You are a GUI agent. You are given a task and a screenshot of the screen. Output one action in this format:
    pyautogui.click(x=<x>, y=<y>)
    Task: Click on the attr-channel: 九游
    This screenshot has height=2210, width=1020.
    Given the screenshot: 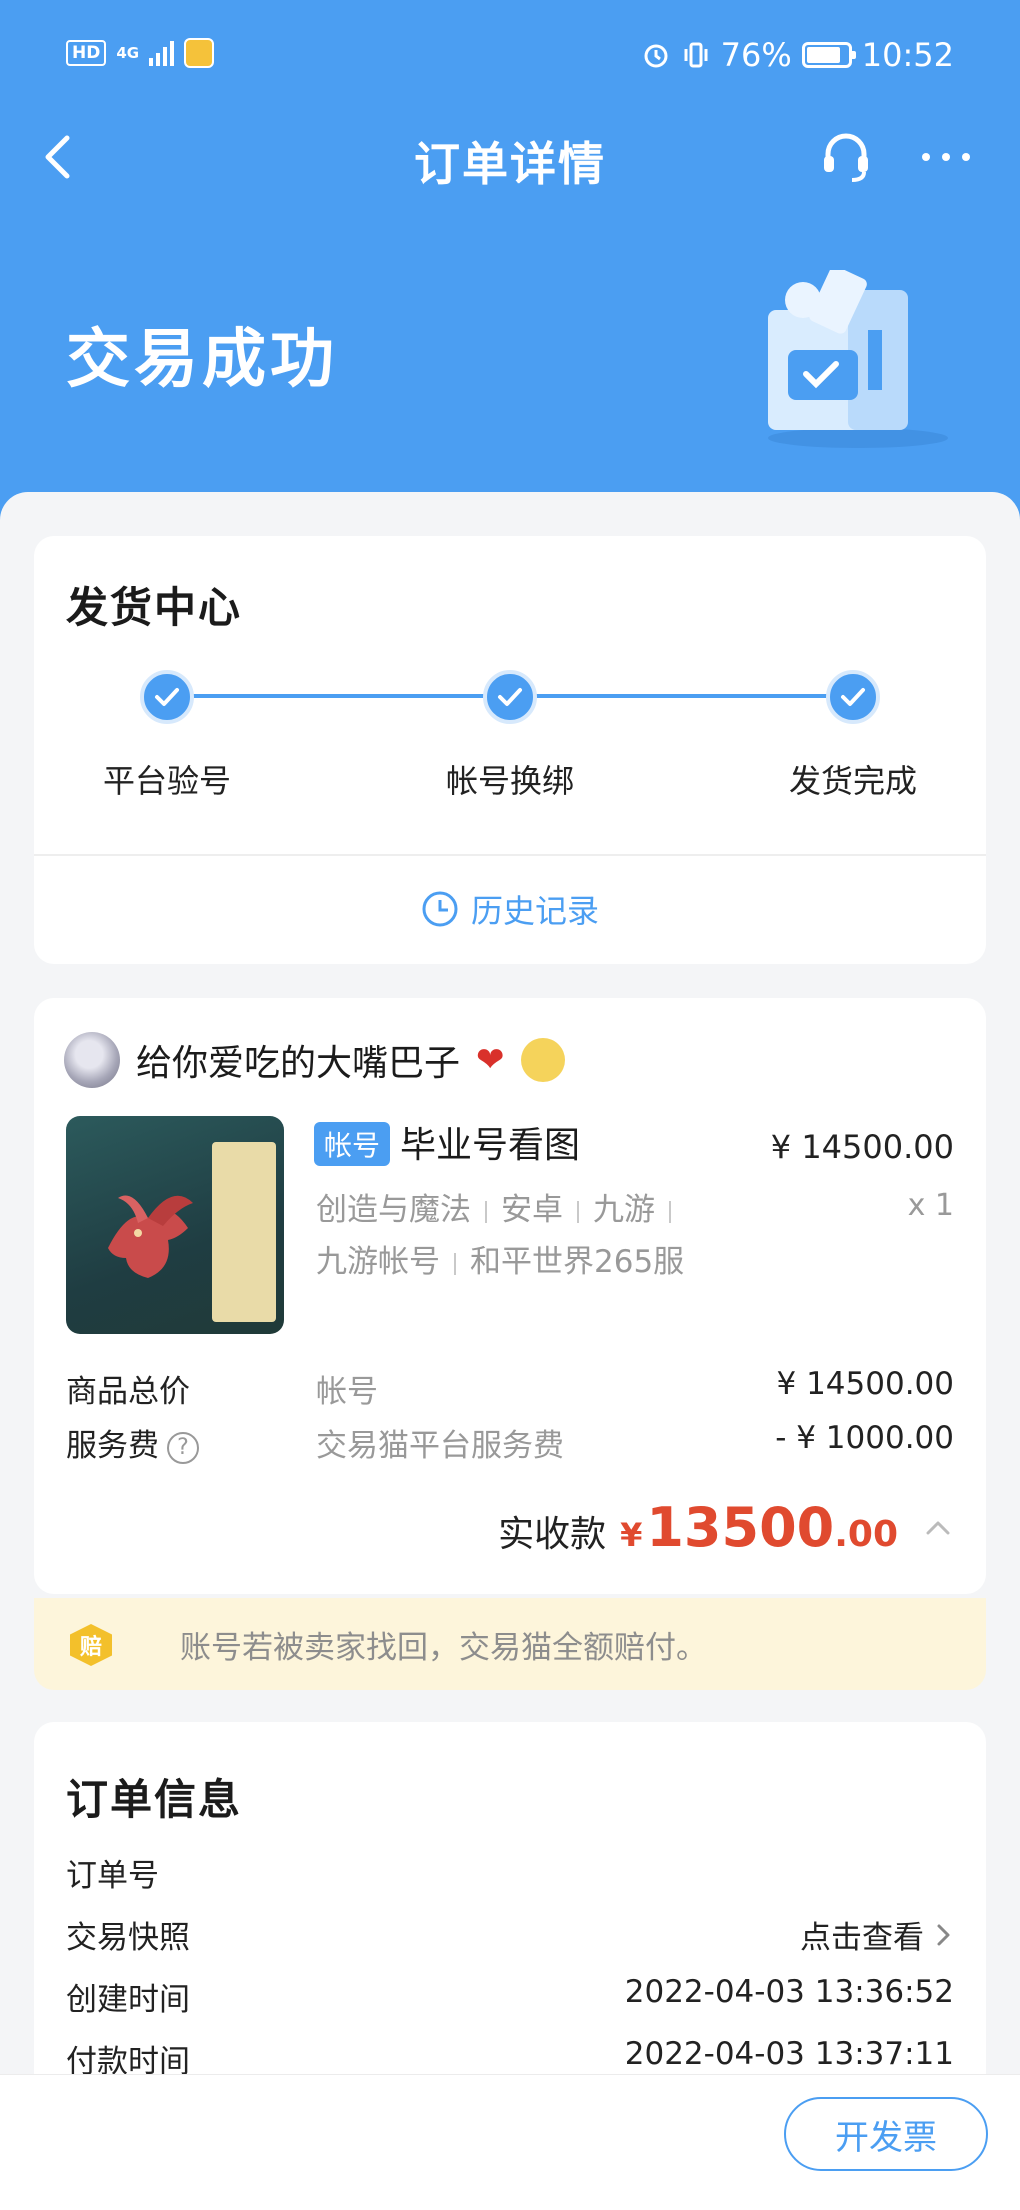 What is the action you would take?
    pyautogui.click(x=624, y=1210)
    